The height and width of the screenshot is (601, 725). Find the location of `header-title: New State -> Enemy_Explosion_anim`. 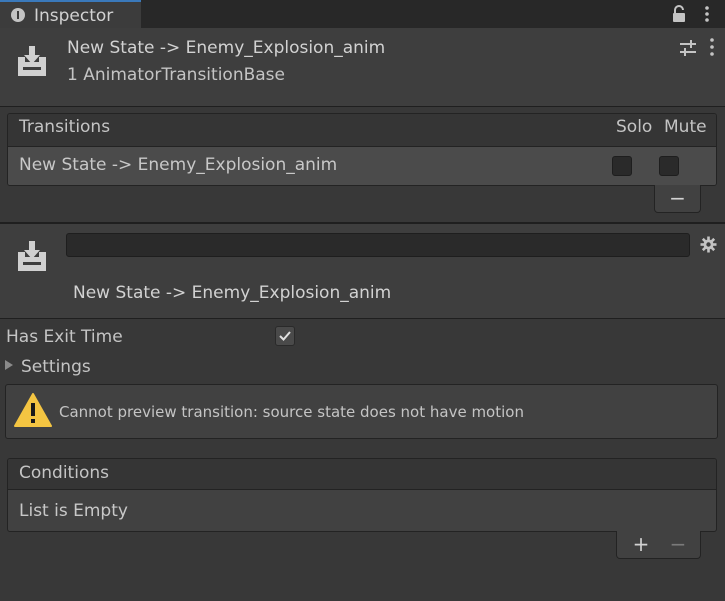

header-title: New State -> Enemy_Explosion_anim is located at coordinates (226, 48).